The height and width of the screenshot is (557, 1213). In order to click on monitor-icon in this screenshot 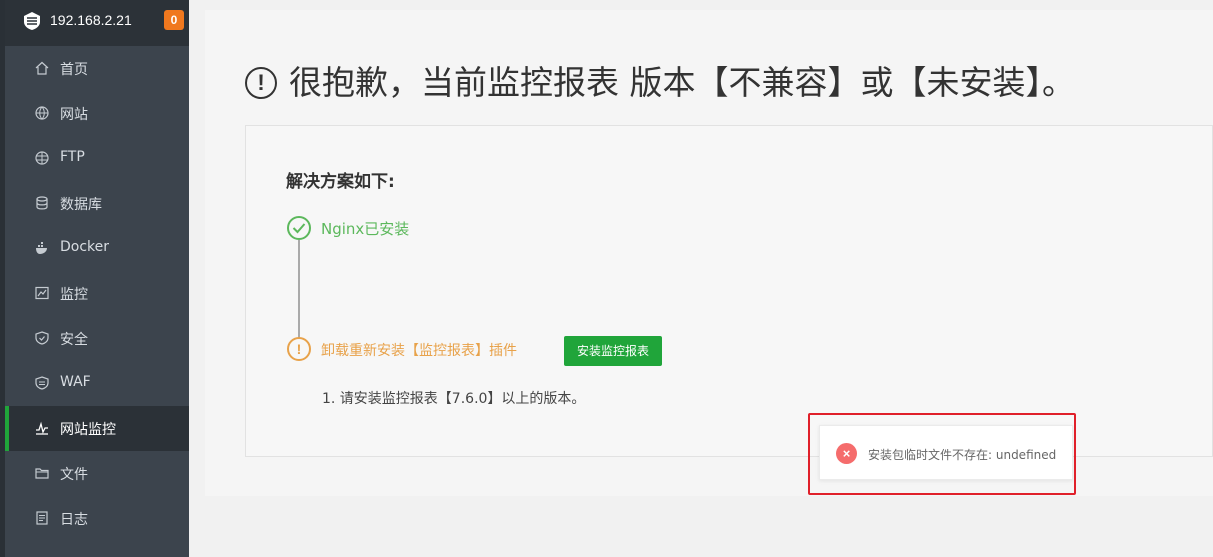, I will do `click(42, 293)`.